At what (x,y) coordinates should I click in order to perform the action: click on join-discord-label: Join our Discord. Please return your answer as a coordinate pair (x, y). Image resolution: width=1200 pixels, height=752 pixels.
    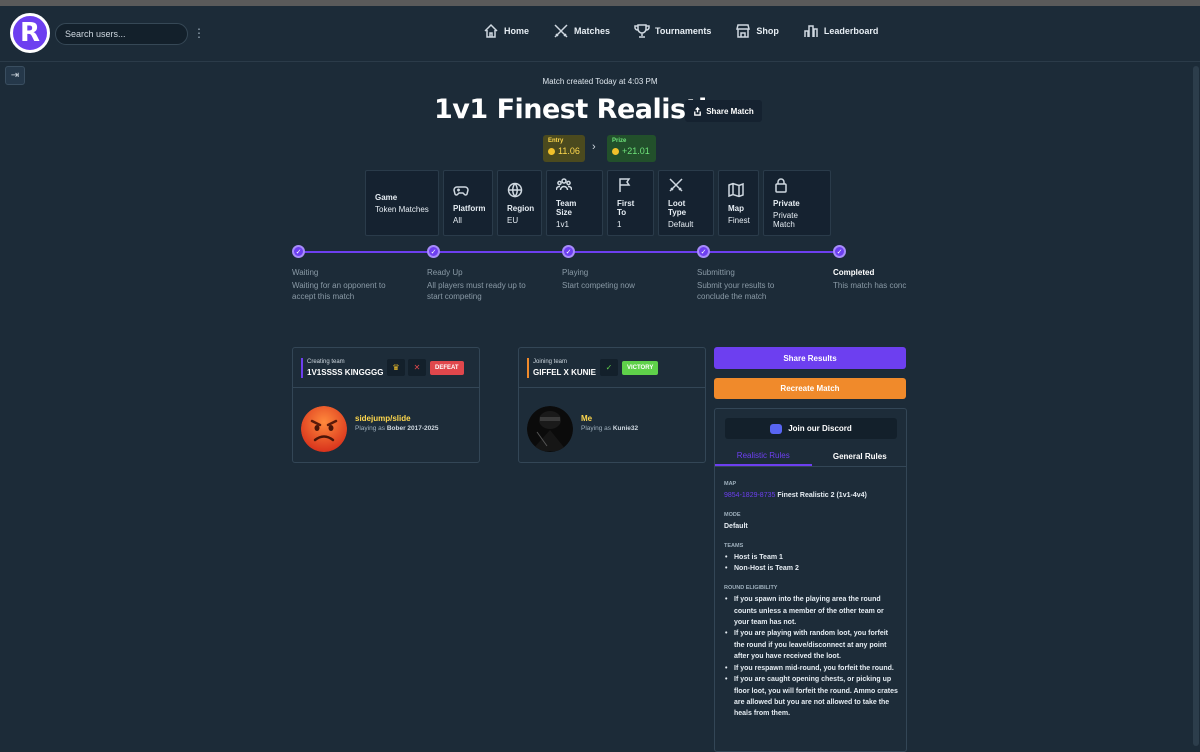
    Looking at the image, I should click on (820, 428).